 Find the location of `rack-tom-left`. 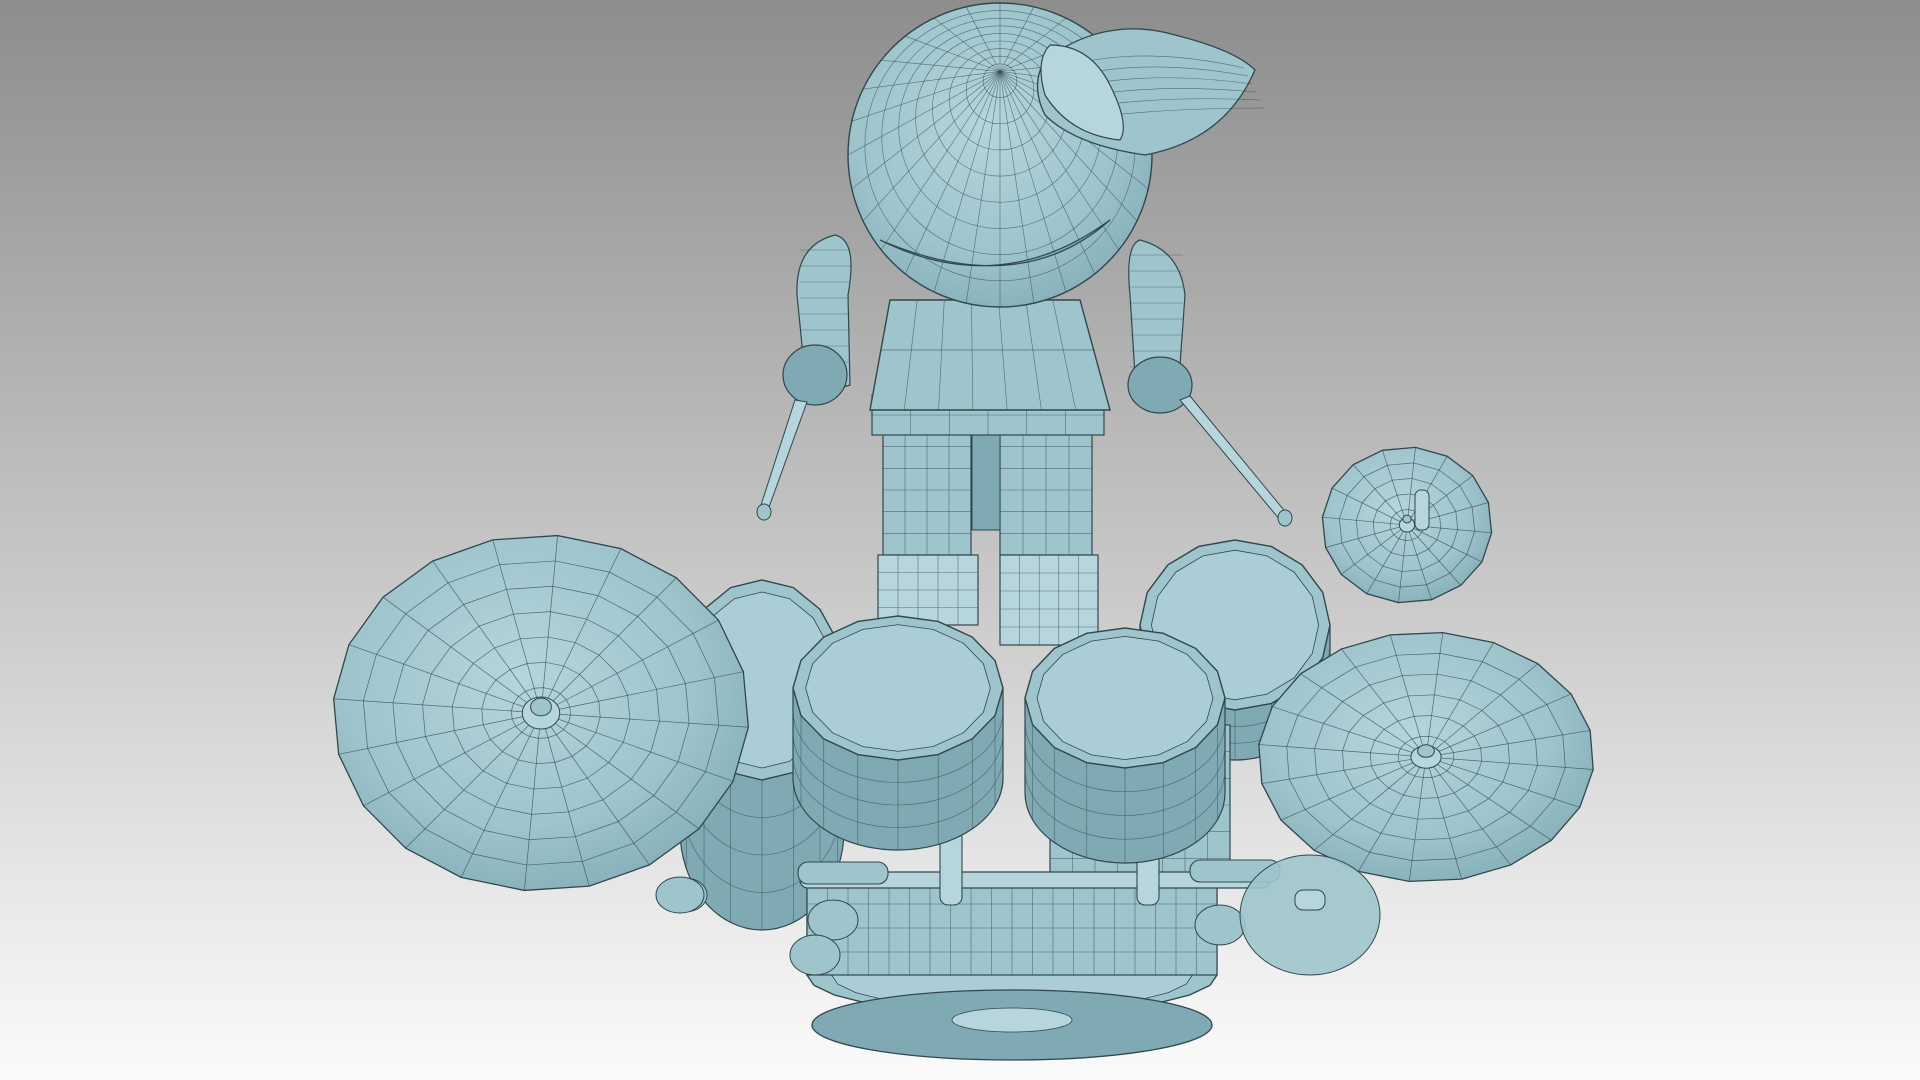

rack-tom-left is located at coordinates (898, 733).